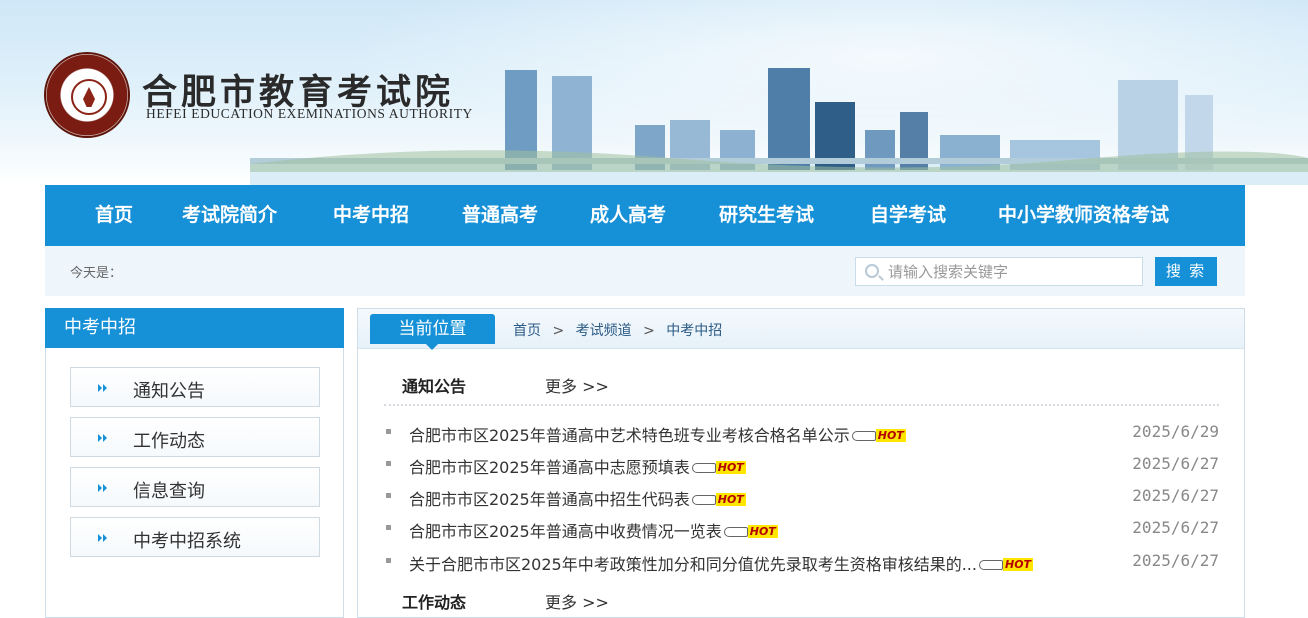 This screenshot has width=1308, height=618. Describe the element at coordinates (872, 271) in the screenshot. I see `search-icon` at that location.